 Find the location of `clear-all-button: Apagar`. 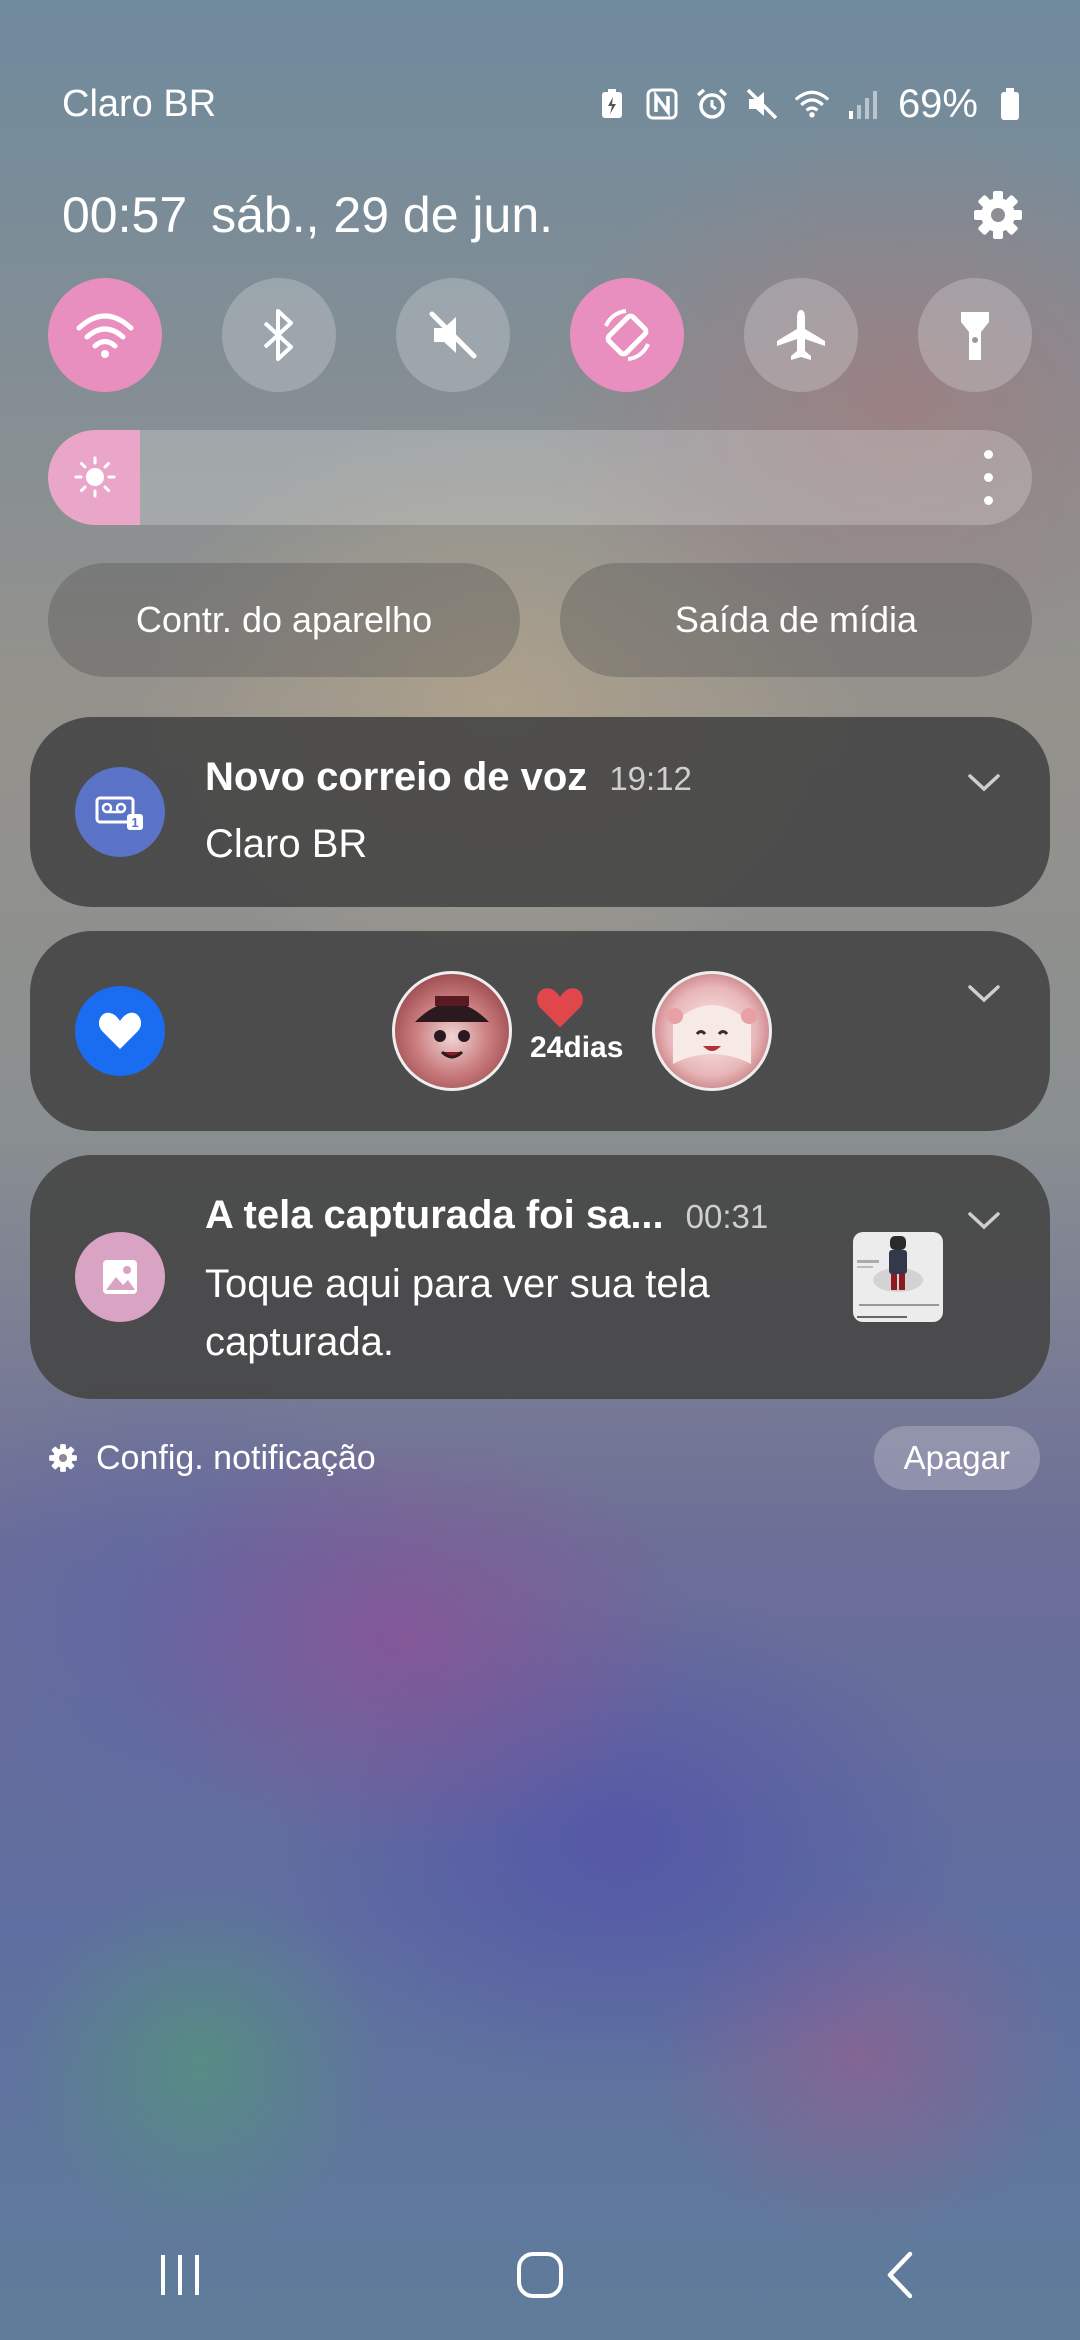

clear-all-button: Apagar is located at coordinates (956, 1458).